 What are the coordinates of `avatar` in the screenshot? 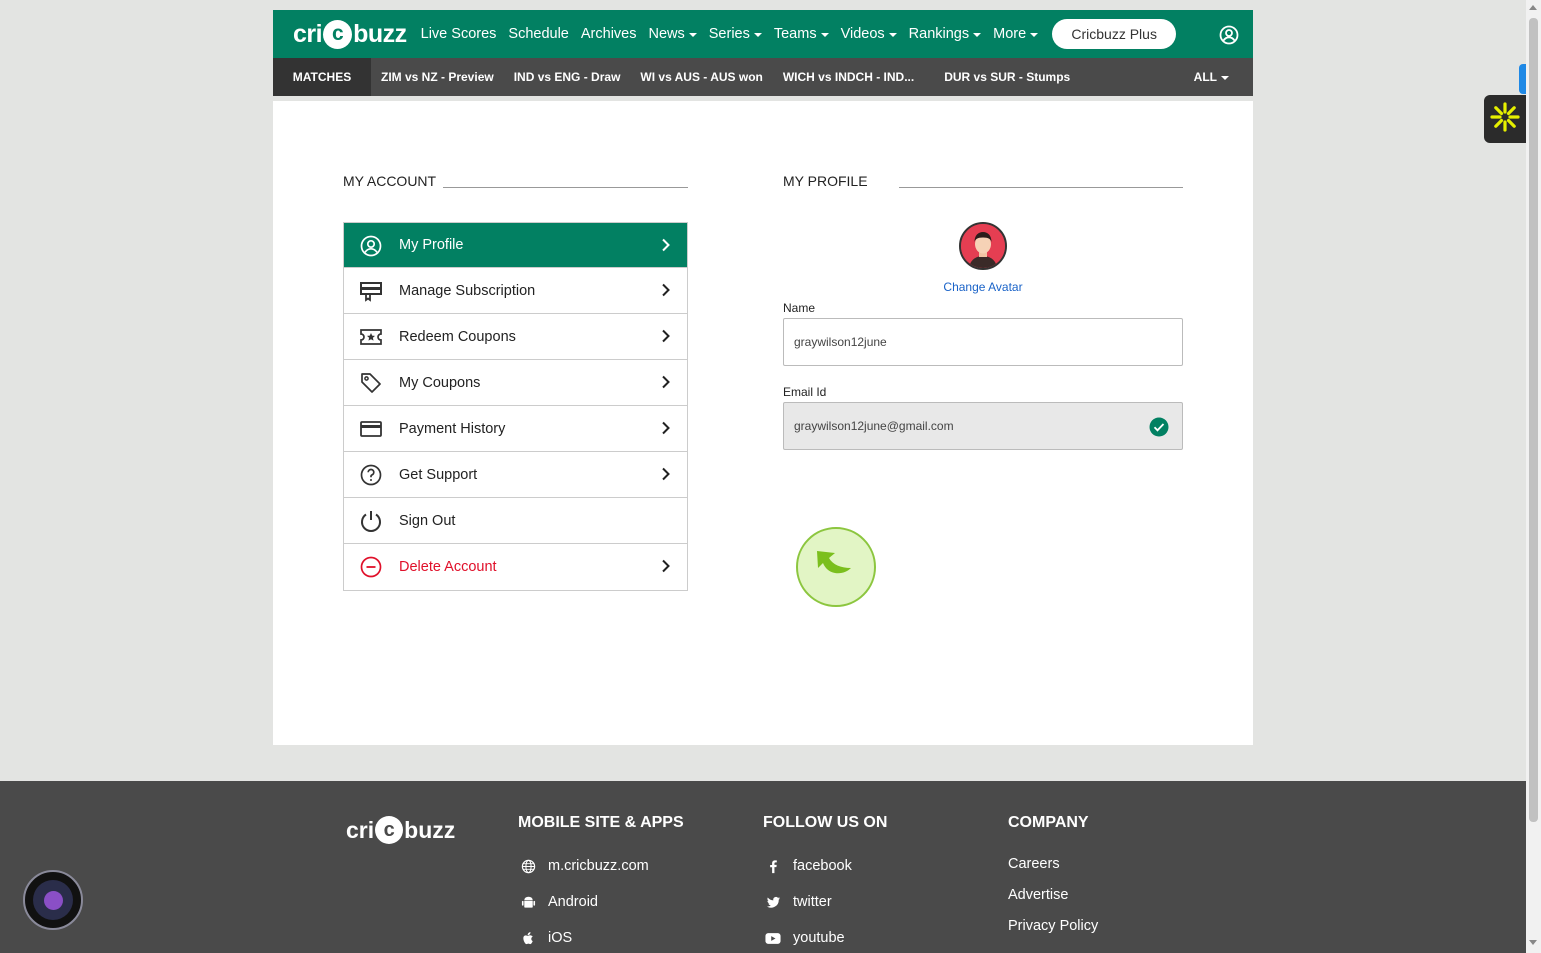 It's located at (983, 246).